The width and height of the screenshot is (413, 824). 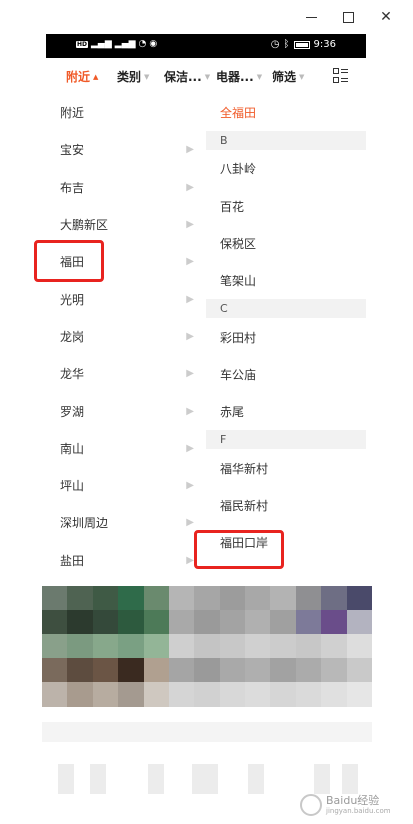 I want to click on status-bar: HD ▂▄▆ ▂▄▆ ◔ ◉ ◷ ᛒ 9:36, so click(x=206, y=46).